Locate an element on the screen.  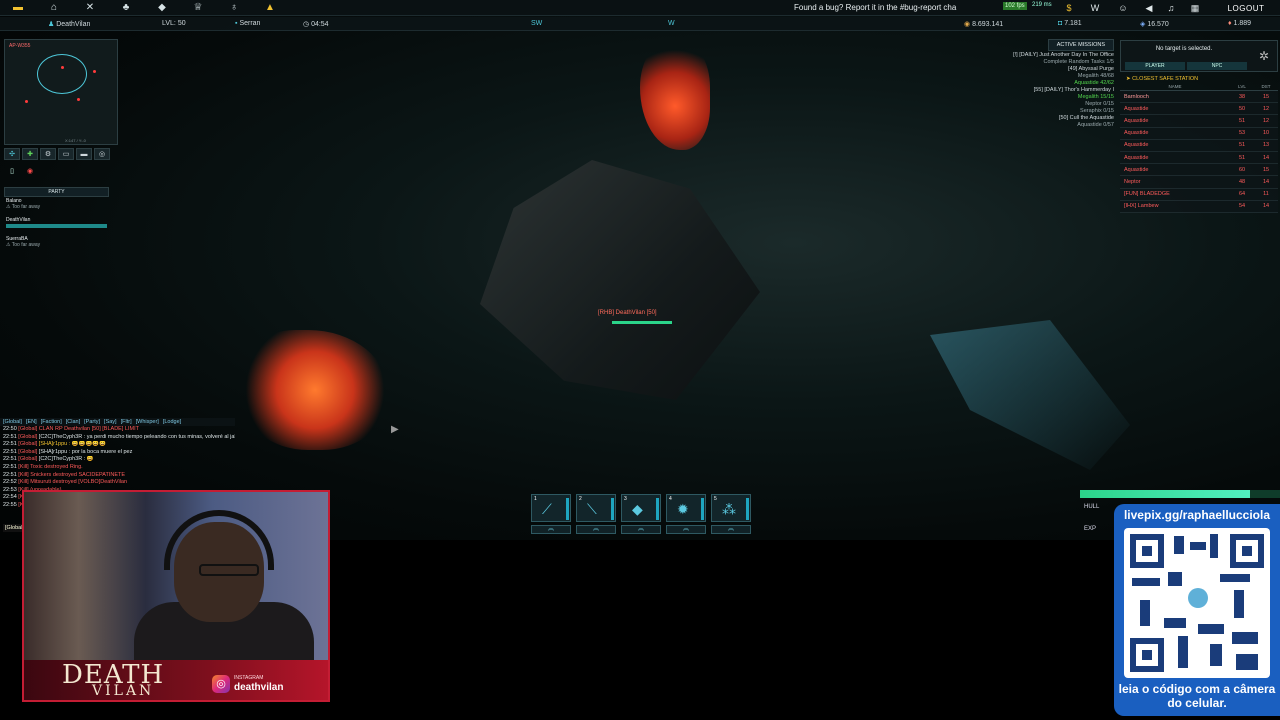
logout-button: LOGOUT is located at coordinates (1246, 8).